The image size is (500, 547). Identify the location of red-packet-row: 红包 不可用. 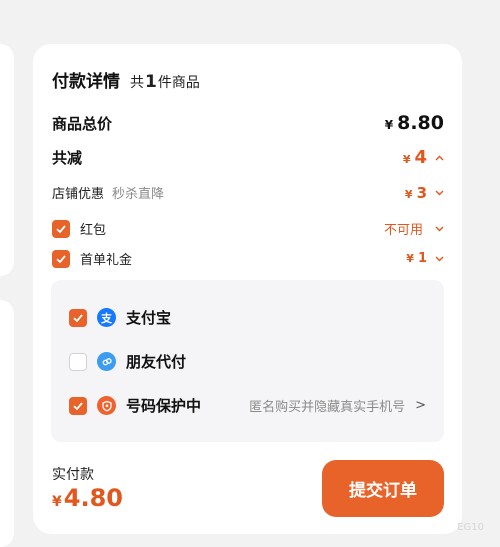
(248, 228).